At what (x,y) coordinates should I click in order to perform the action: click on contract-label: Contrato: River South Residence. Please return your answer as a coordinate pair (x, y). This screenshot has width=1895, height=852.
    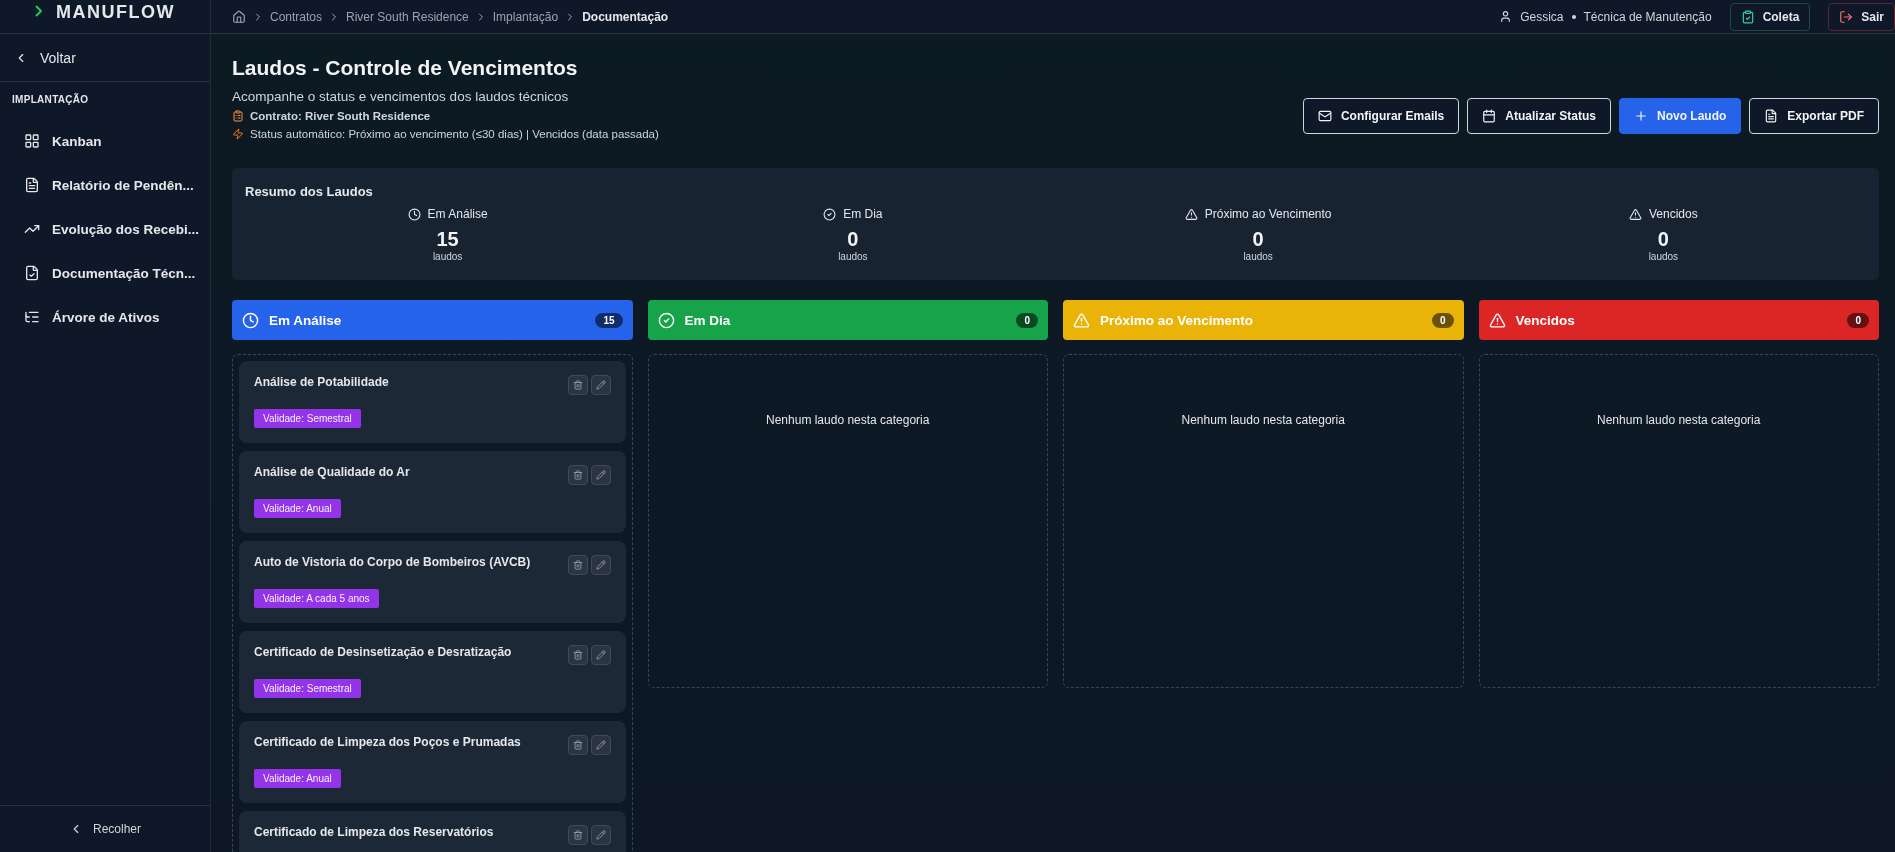
    Looking at the image, I should click on (340, 116).